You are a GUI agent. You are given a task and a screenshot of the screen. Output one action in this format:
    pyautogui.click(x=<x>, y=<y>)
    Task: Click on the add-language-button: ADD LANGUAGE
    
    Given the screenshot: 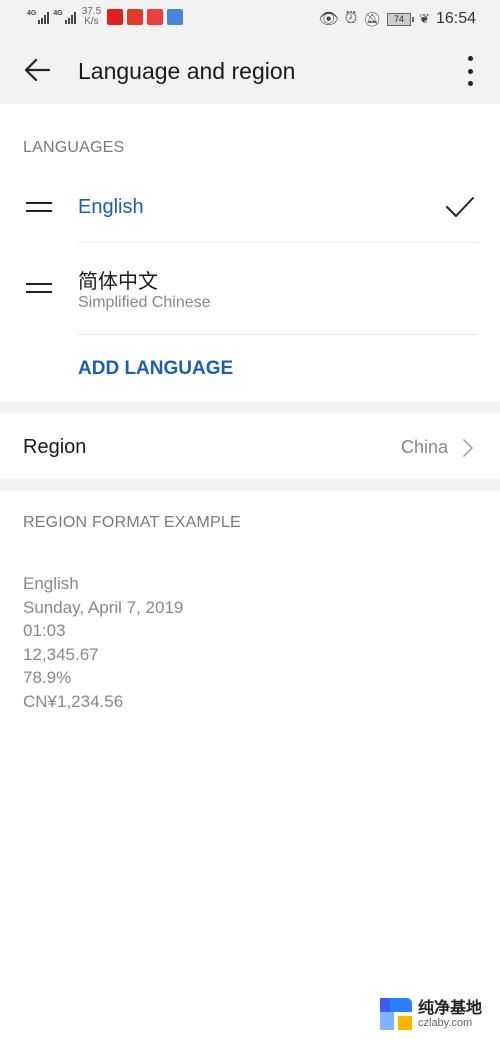 What is the action you would take?
    pyautogui.click(x=155, y=369)
    